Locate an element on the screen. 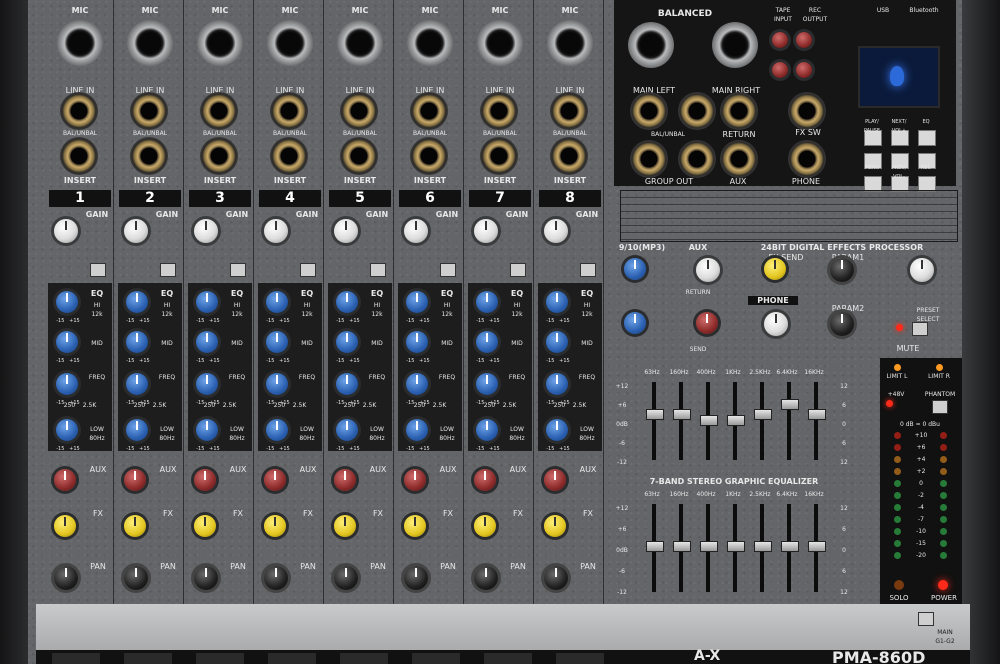 This screenshot has height=664, width=1000. mute-switch is located at coordinates (920, 329).